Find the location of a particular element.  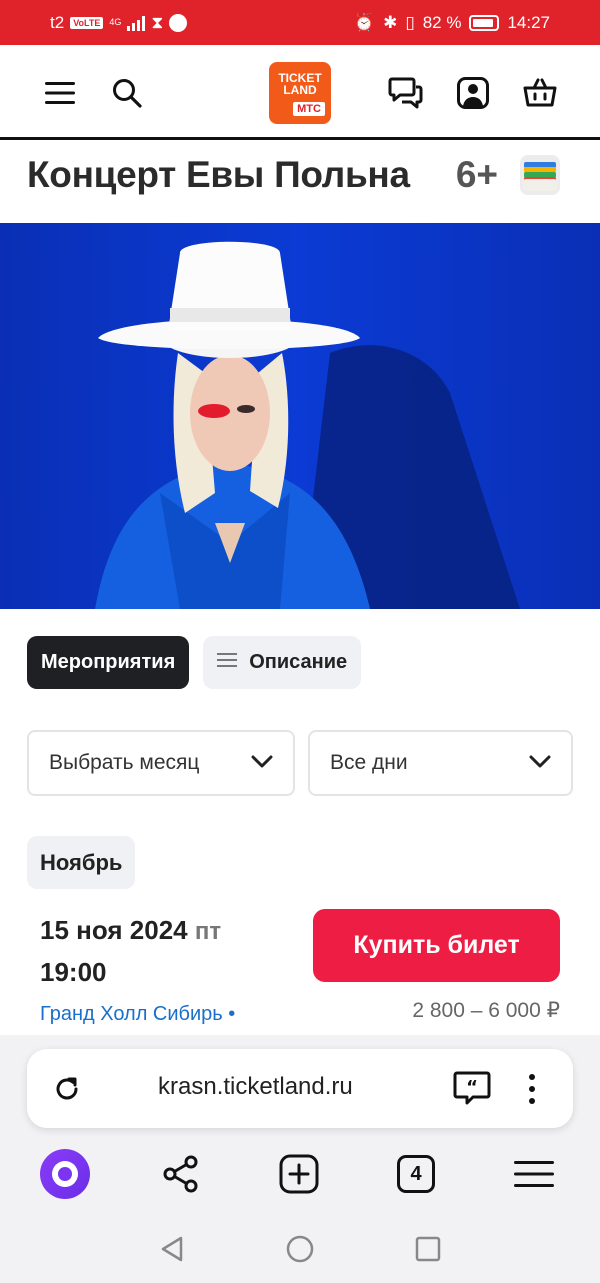

share-icon is located at coordinates (181, 1174).